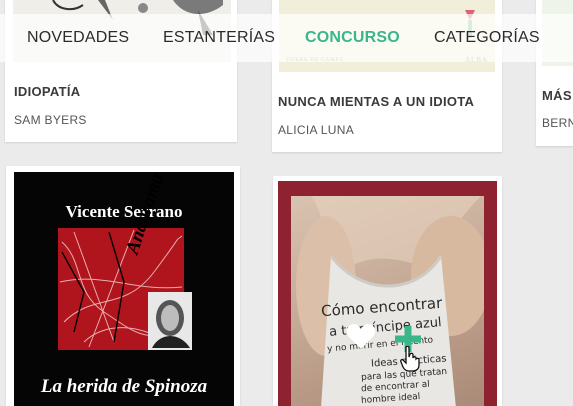 Image resolution: width=573 pixels, height=406 pixels. I want to click on nav-estanterias: ESTANTERÍAS, so click(219, 38).